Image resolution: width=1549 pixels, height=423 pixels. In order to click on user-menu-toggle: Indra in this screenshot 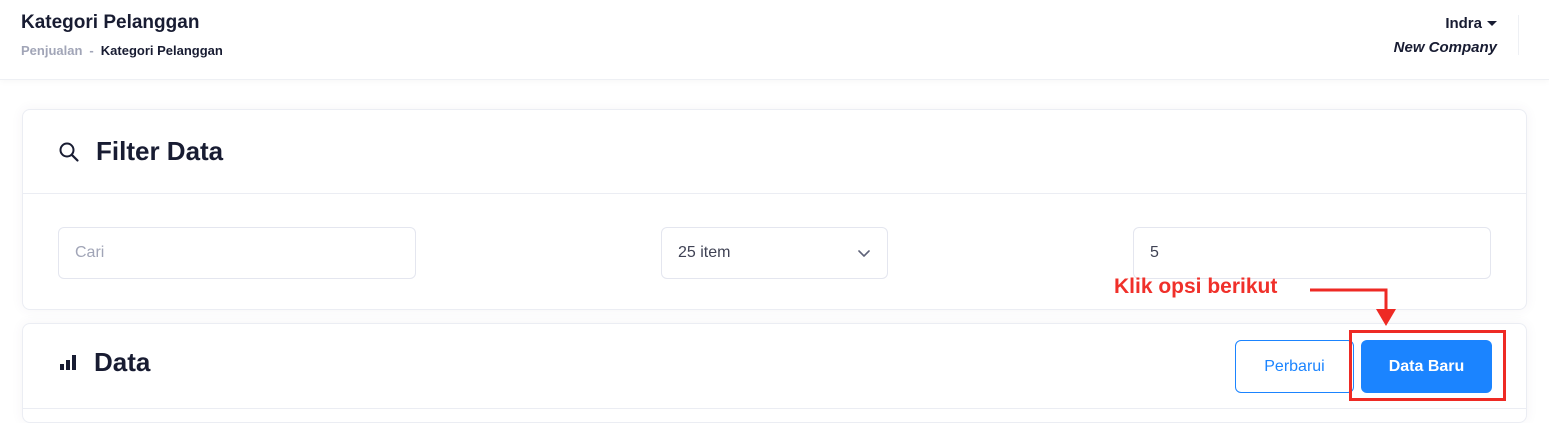, I will do `click(1471, 23)`.